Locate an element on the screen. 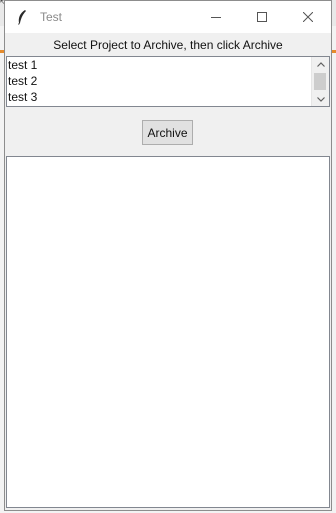  maximize-icon is located at coordinates (262, 17).